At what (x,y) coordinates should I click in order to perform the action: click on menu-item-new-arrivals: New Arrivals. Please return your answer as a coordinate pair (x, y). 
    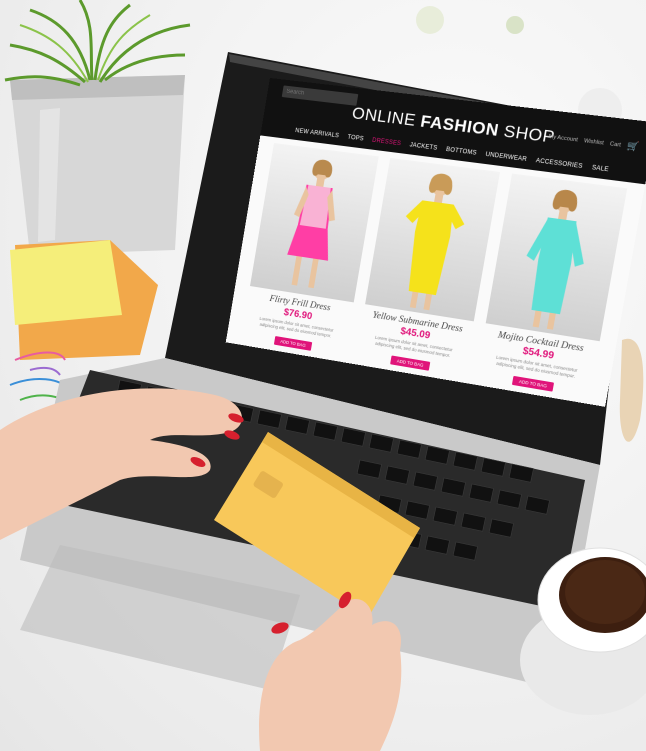
    Looking at the image, I should click on (317, 133).